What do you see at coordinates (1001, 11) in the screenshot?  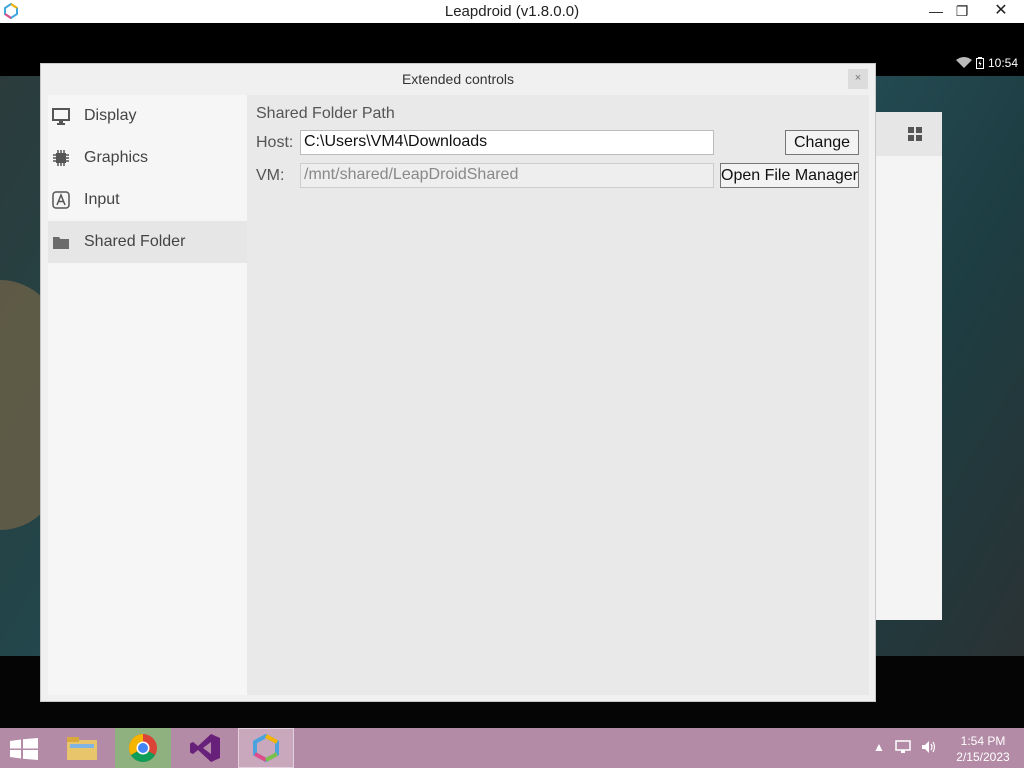 I see `close-window-button: ✕` at bounding box center [1001, 11].